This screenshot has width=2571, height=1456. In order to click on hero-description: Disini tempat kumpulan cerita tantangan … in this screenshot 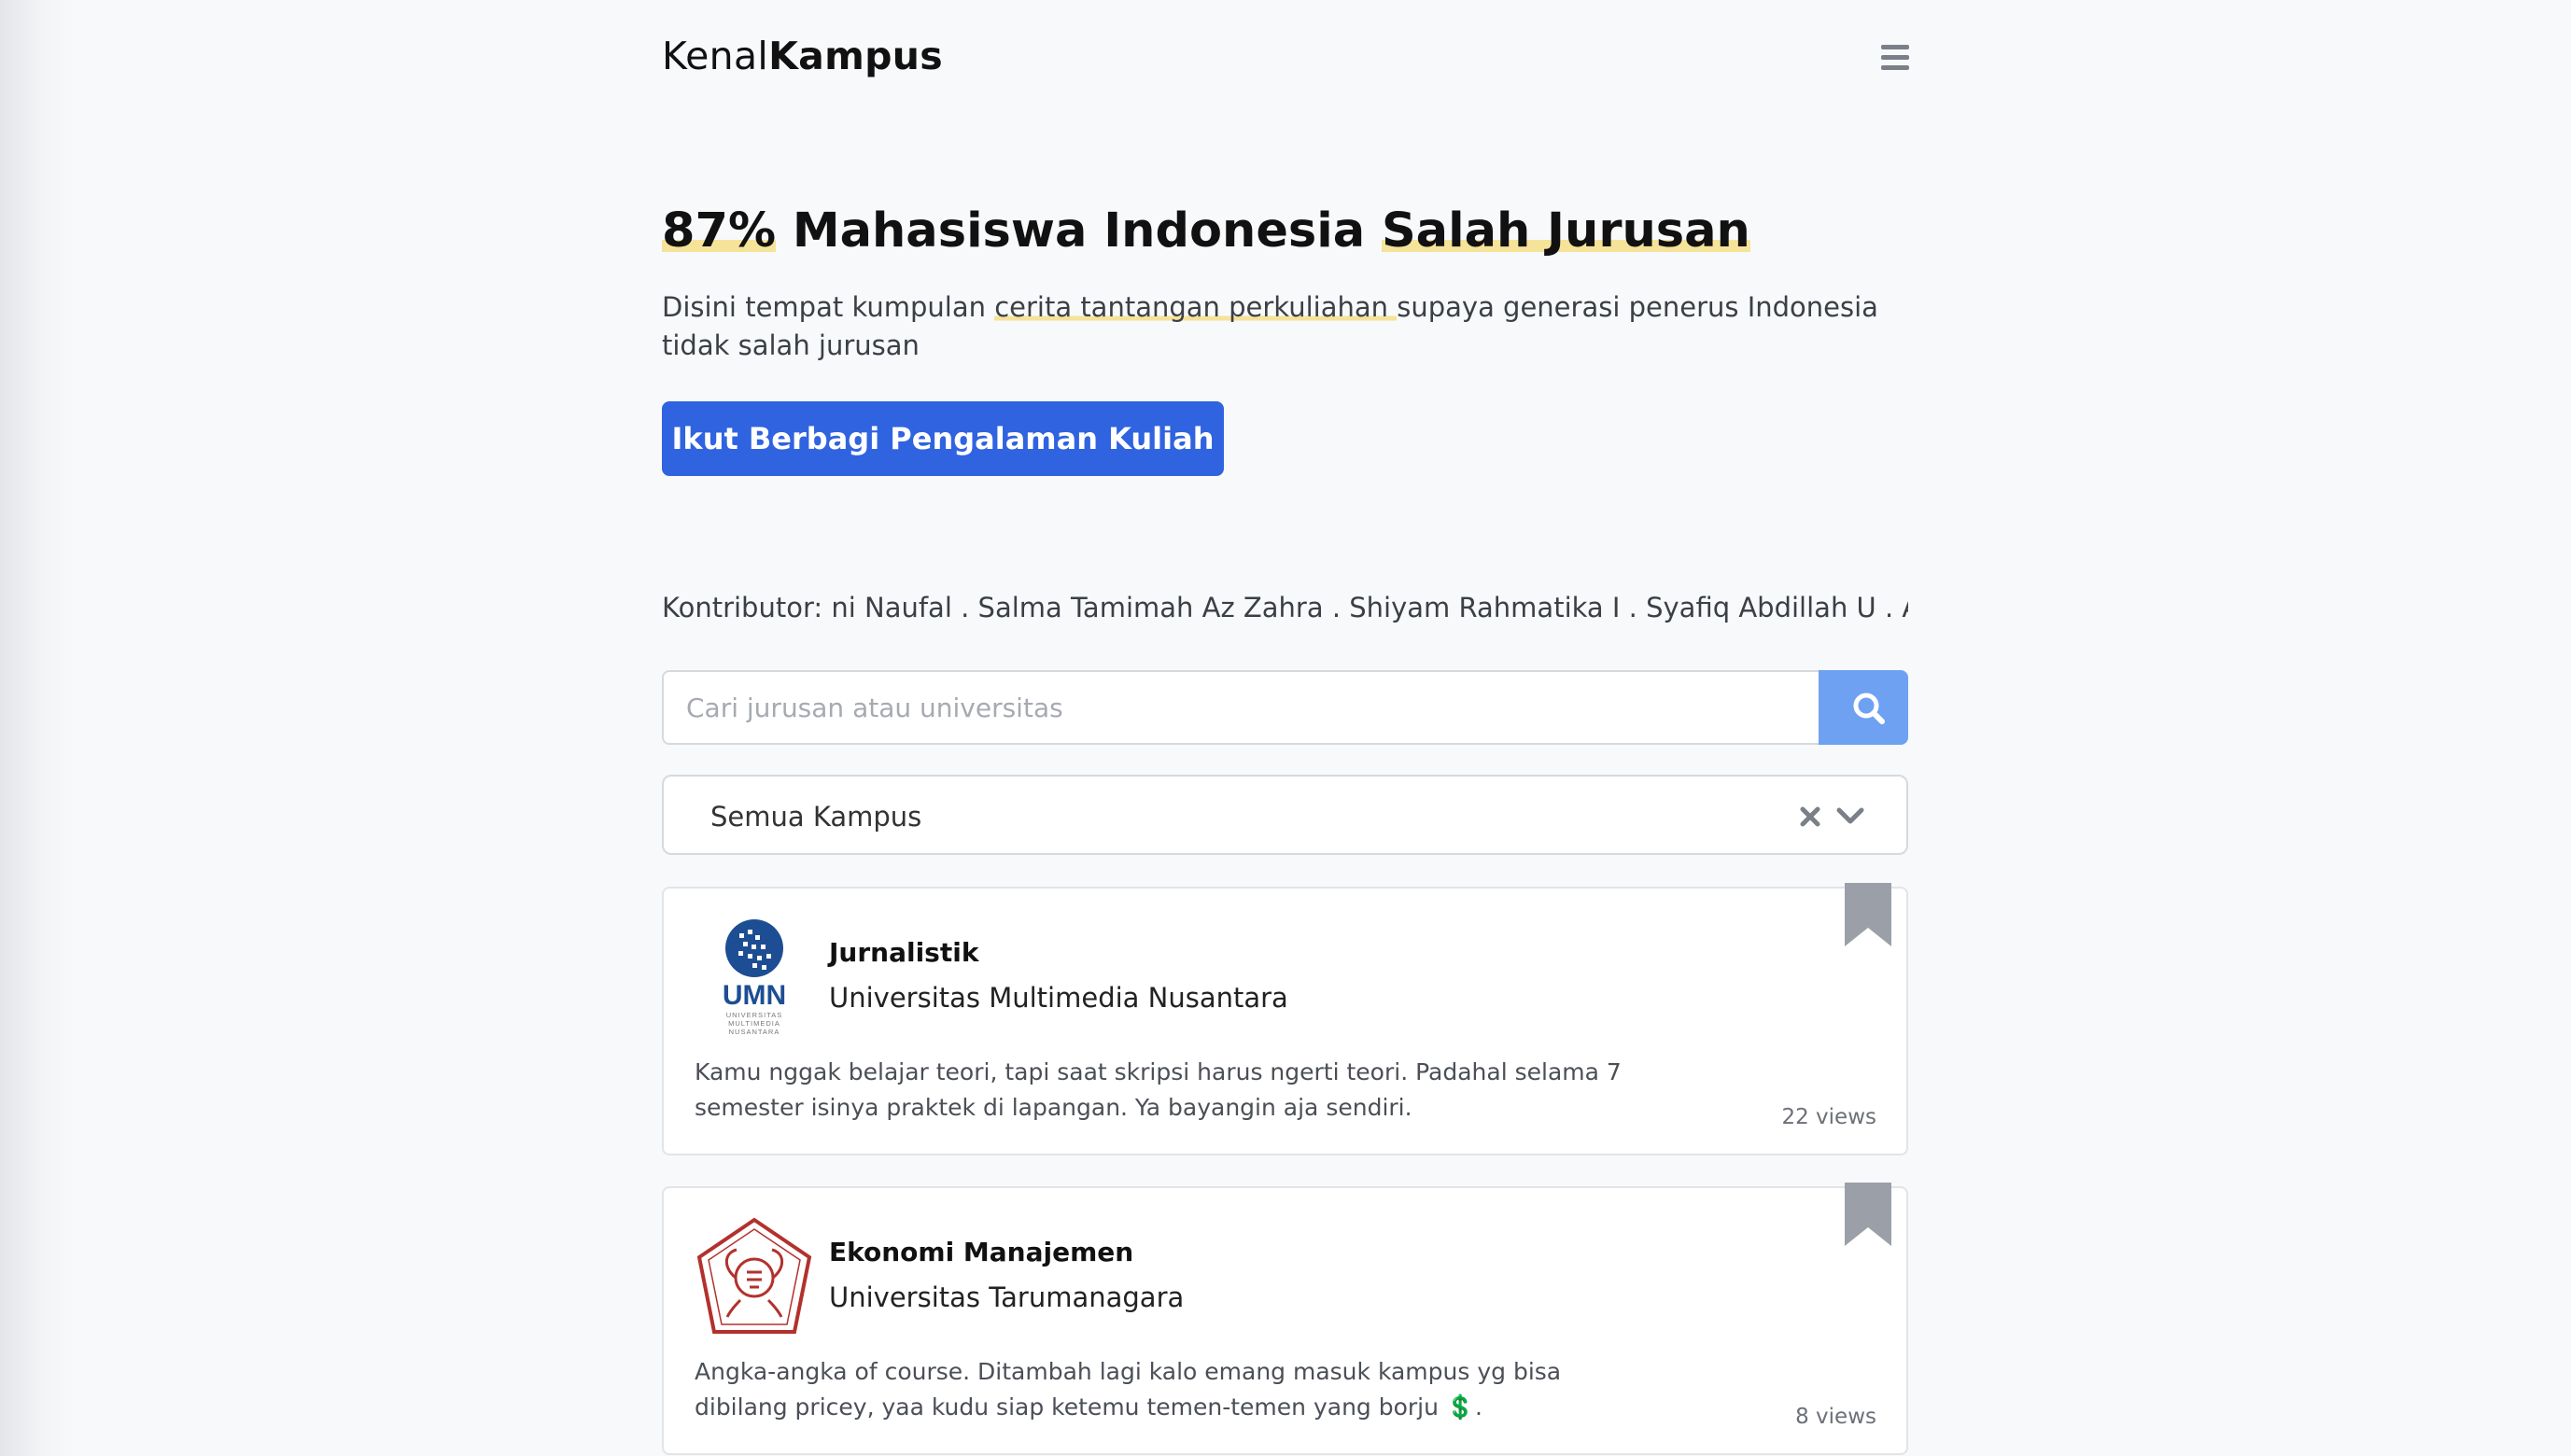, I will do `click(1270, 326)`.